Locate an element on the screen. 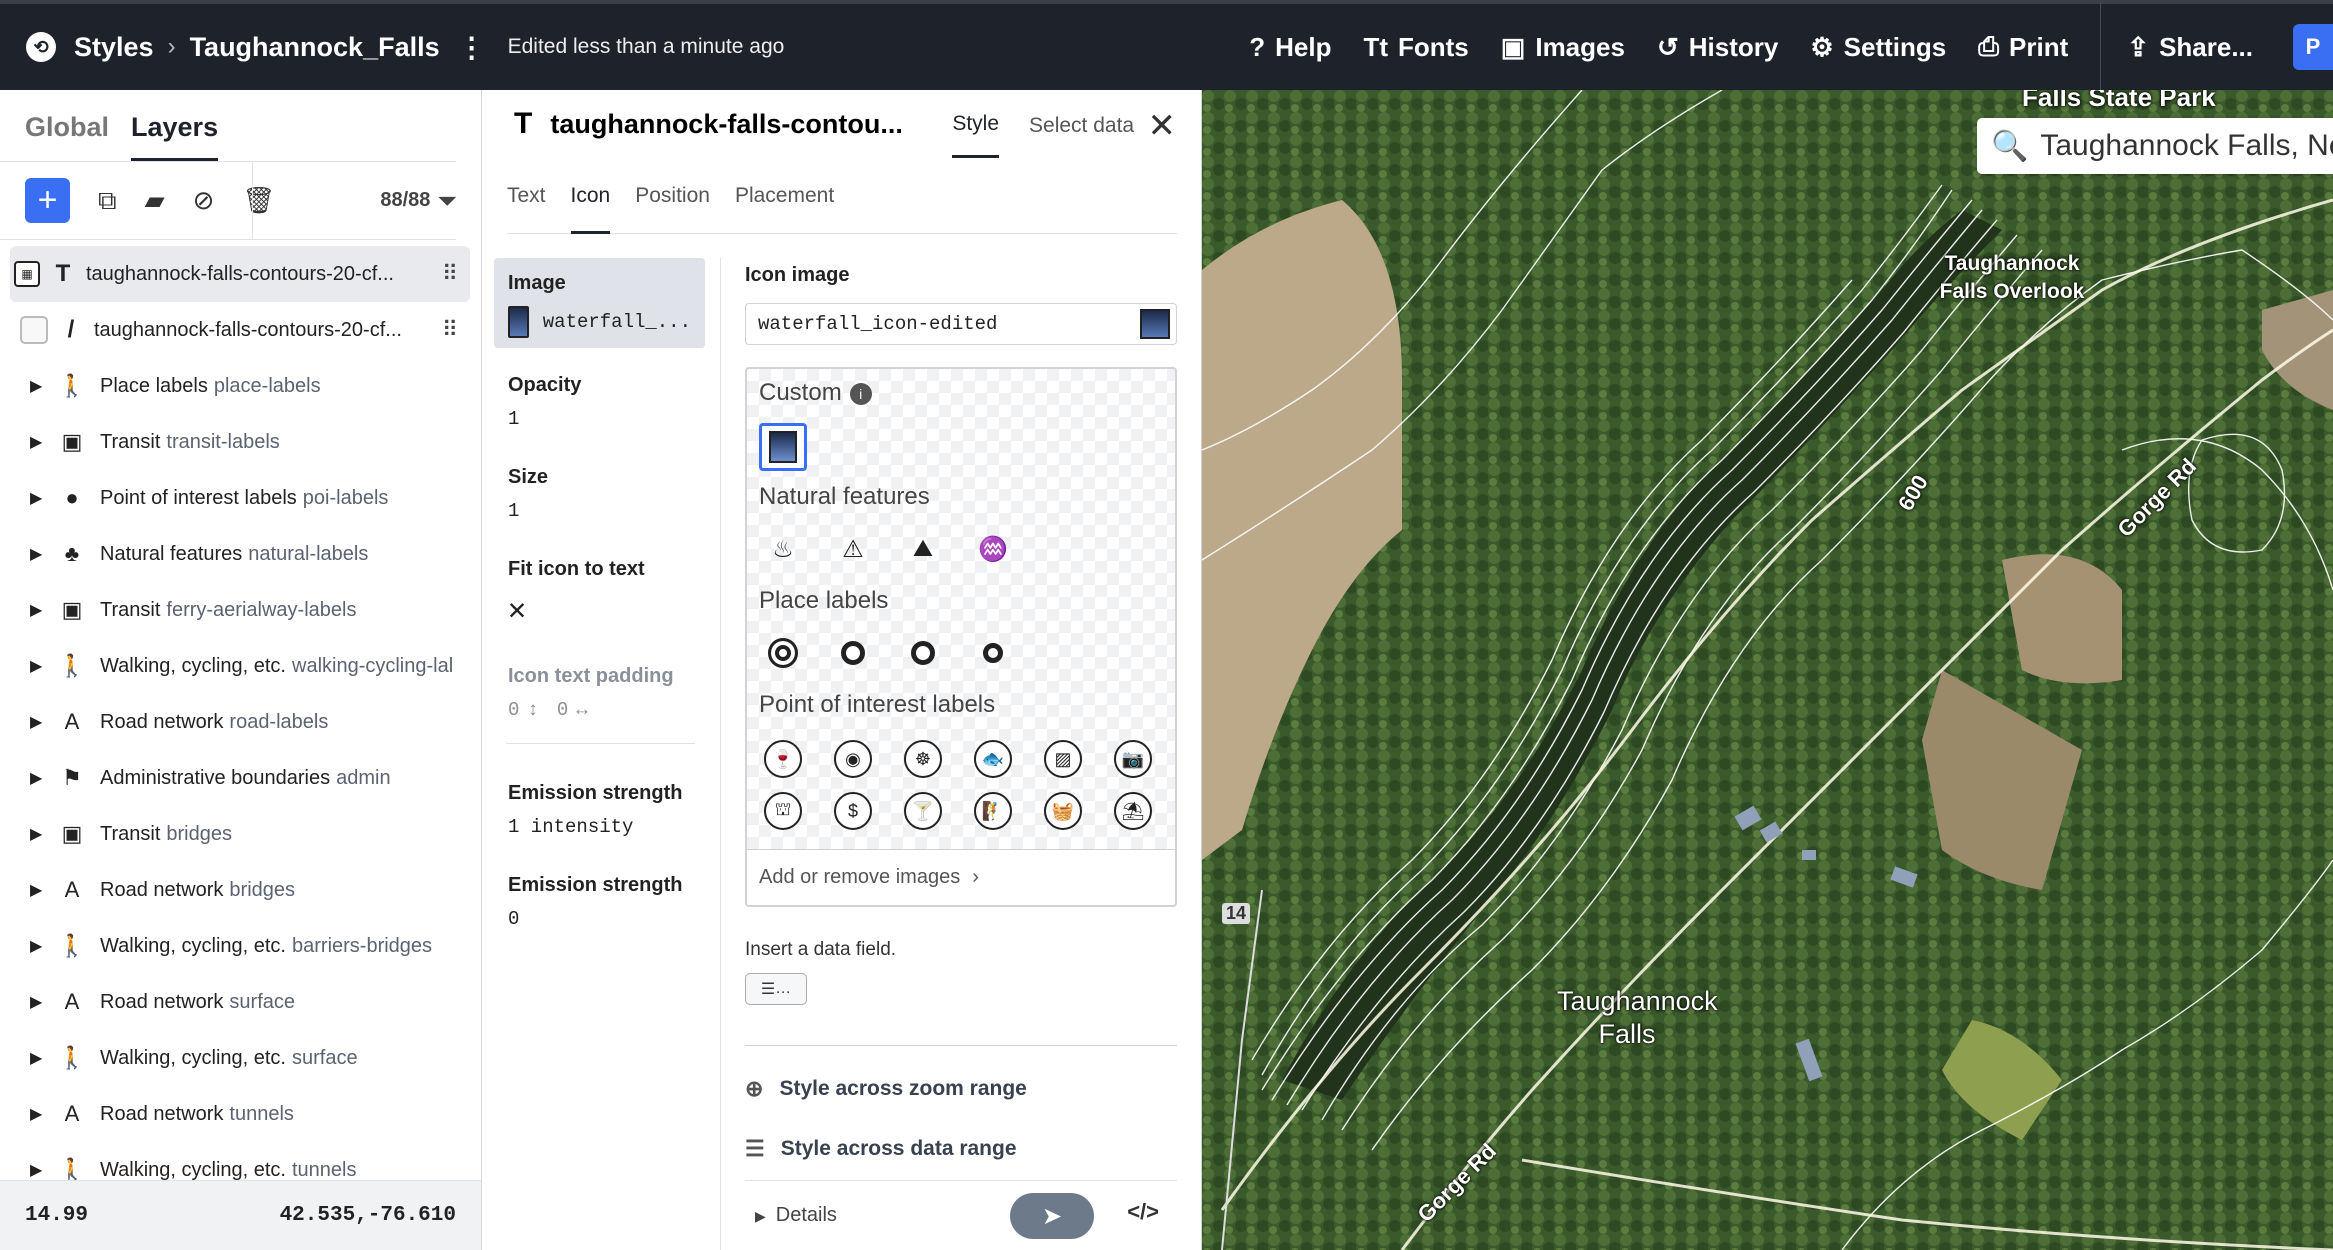  layer-group-row: ▶ ⚑ Administrative boundaries admin is located at coordinates (235, 778).